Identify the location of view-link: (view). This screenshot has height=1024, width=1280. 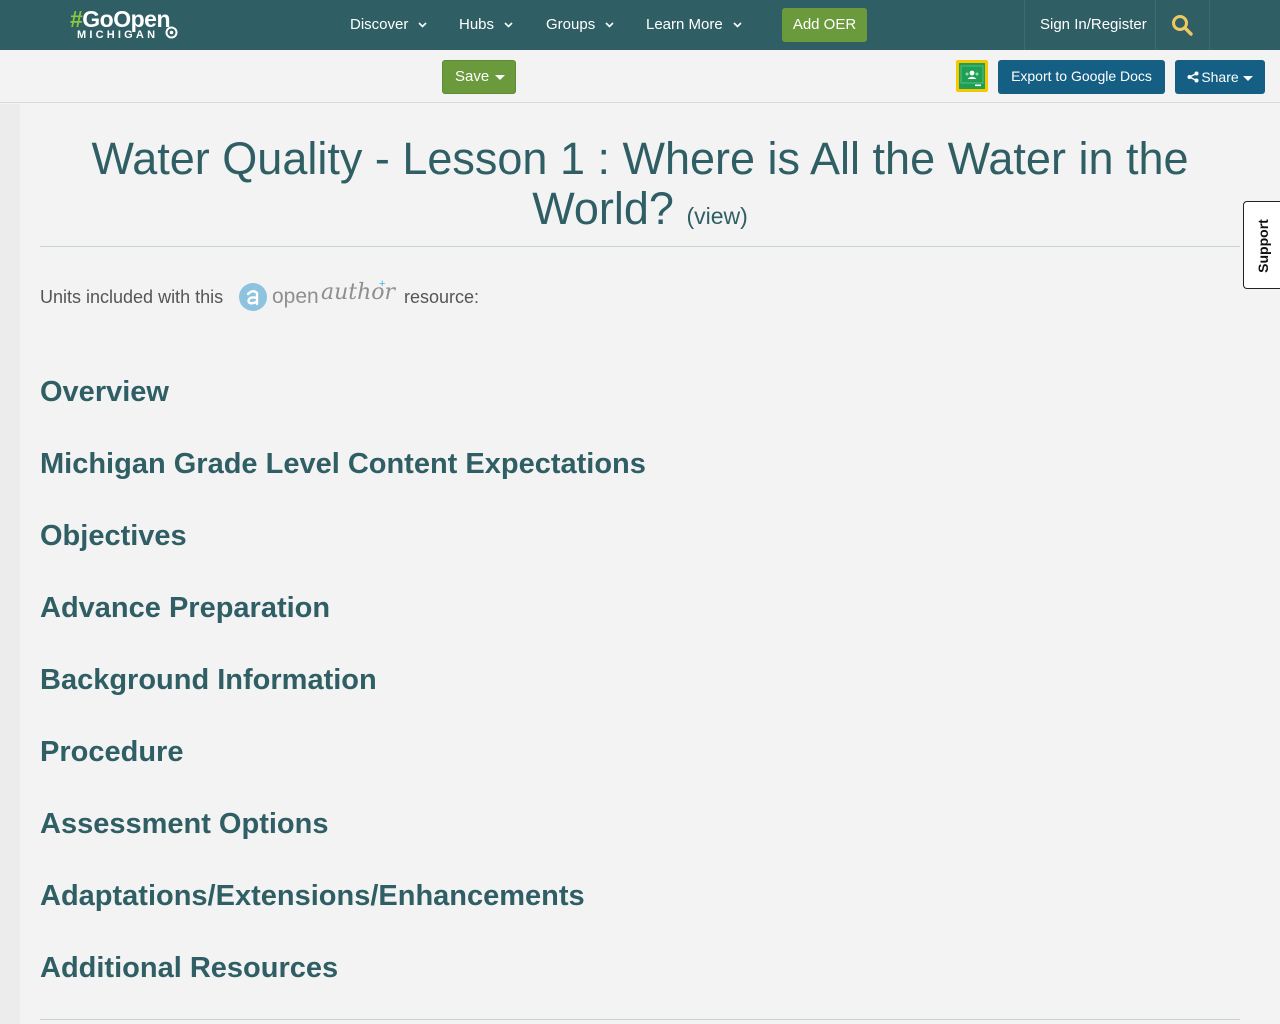
(716, 216).